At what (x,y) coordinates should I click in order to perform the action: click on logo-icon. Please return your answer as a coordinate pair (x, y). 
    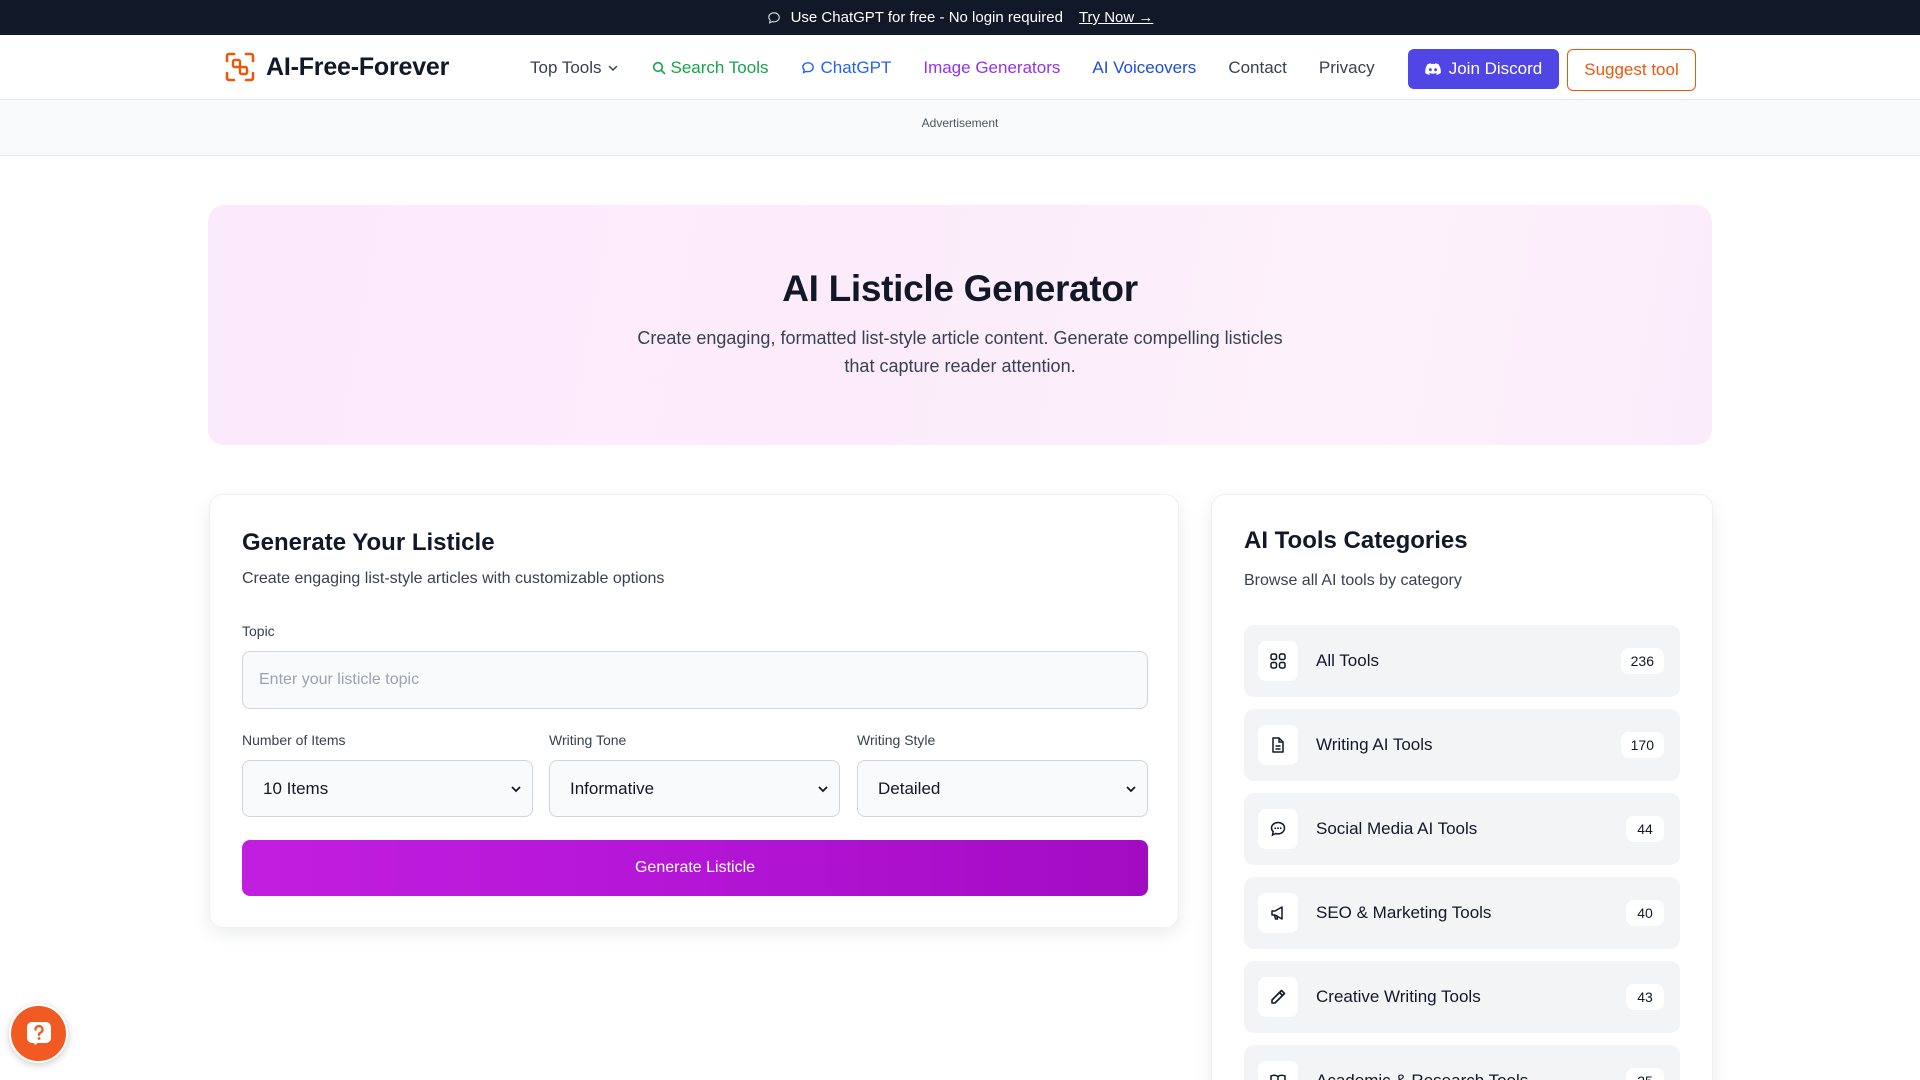
    Looking at the image, I should click on (240, 67).